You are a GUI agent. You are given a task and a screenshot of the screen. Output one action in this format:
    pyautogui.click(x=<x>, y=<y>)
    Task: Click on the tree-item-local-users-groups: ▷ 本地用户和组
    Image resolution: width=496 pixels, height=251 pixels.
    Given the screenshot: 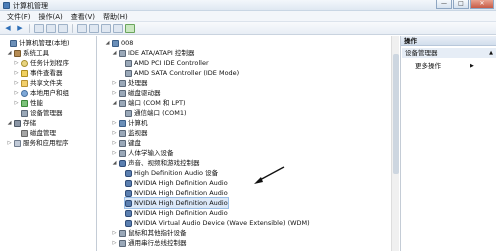 What is the action you would take?
    pyautogui.click(x=41, y=93)
    